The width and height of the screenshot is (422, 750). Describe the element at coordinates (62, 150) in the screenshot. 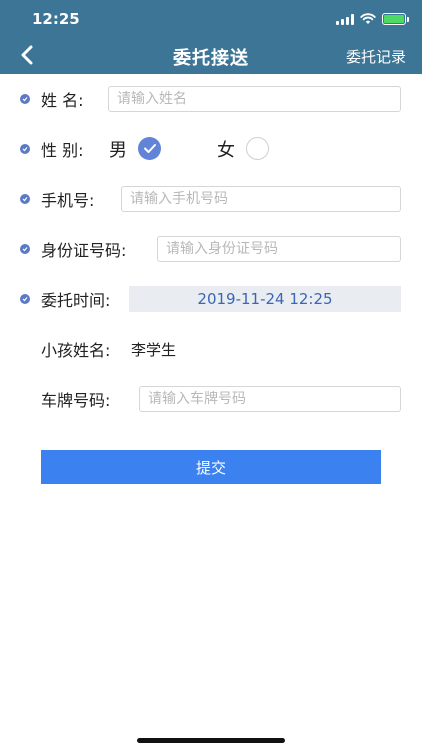

I see `gender-label: 性 别:` at that location.